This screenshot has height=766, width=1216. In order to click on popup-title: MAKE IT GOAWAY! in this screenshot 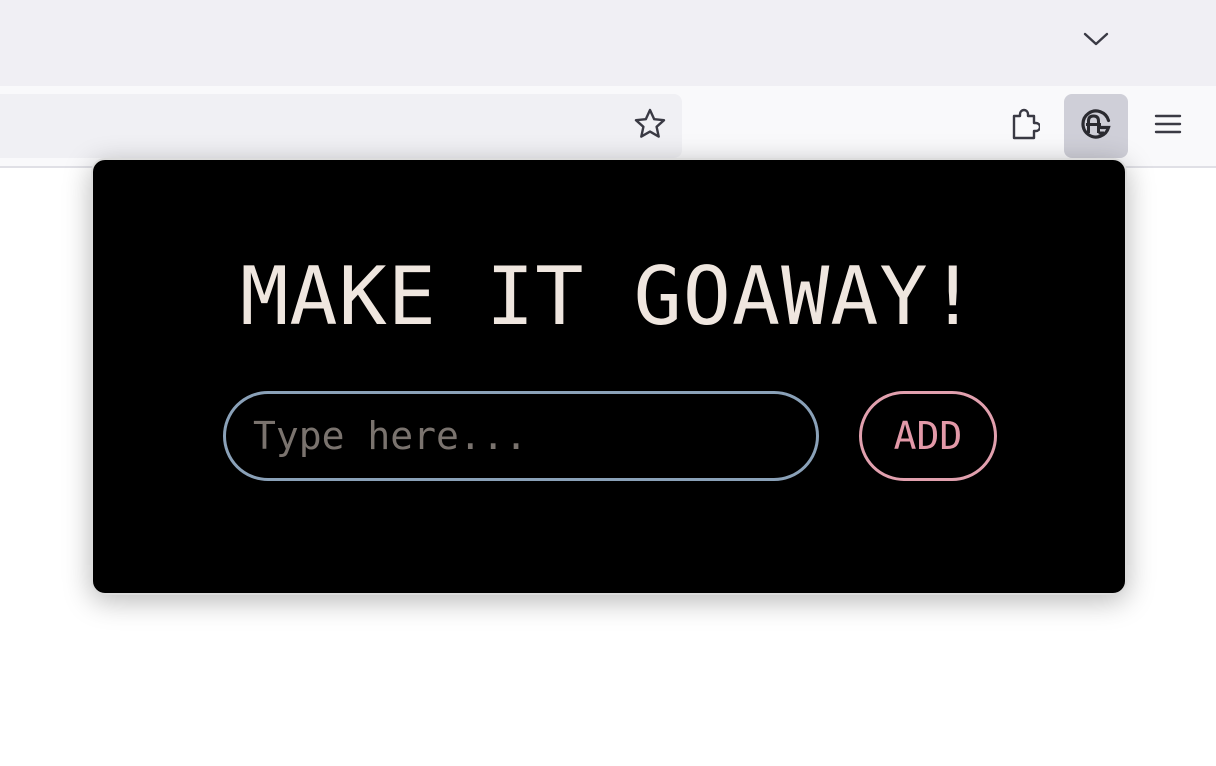, I will do `click(609, 296)`.